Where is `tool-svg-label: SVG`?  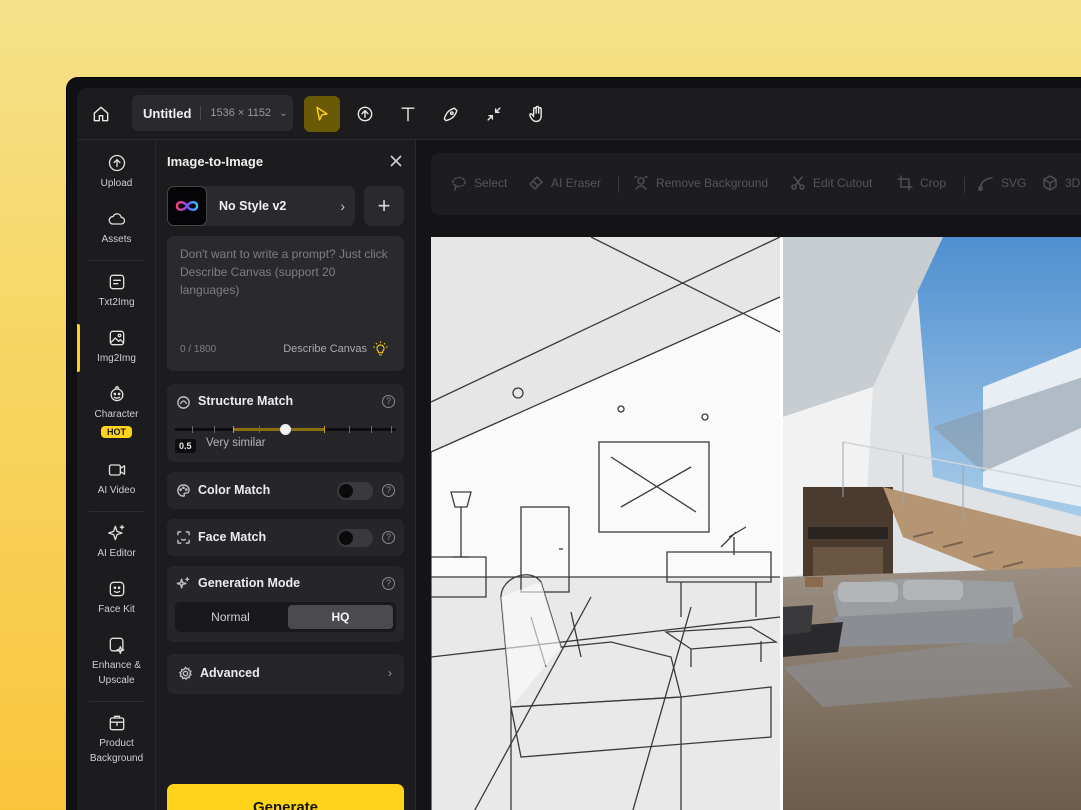
tool-svg-label: SVG is located at coordinates (1014, 183).